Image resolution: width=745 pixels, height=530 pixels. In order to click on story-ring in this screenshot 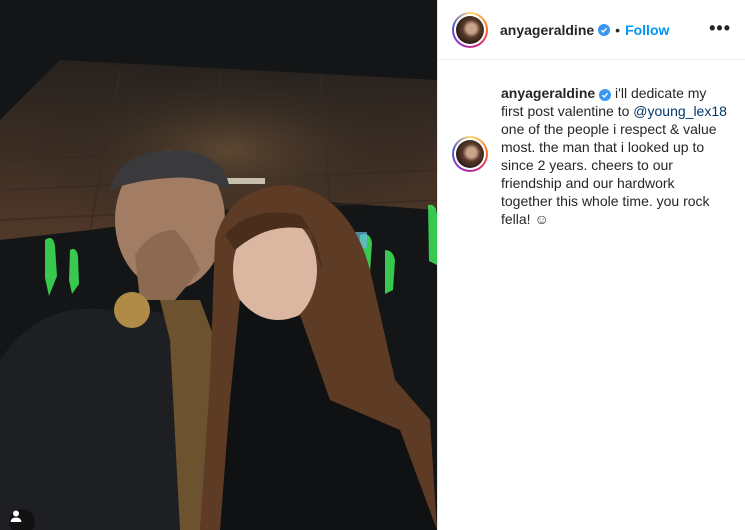, I will do `click(470, 29)`.